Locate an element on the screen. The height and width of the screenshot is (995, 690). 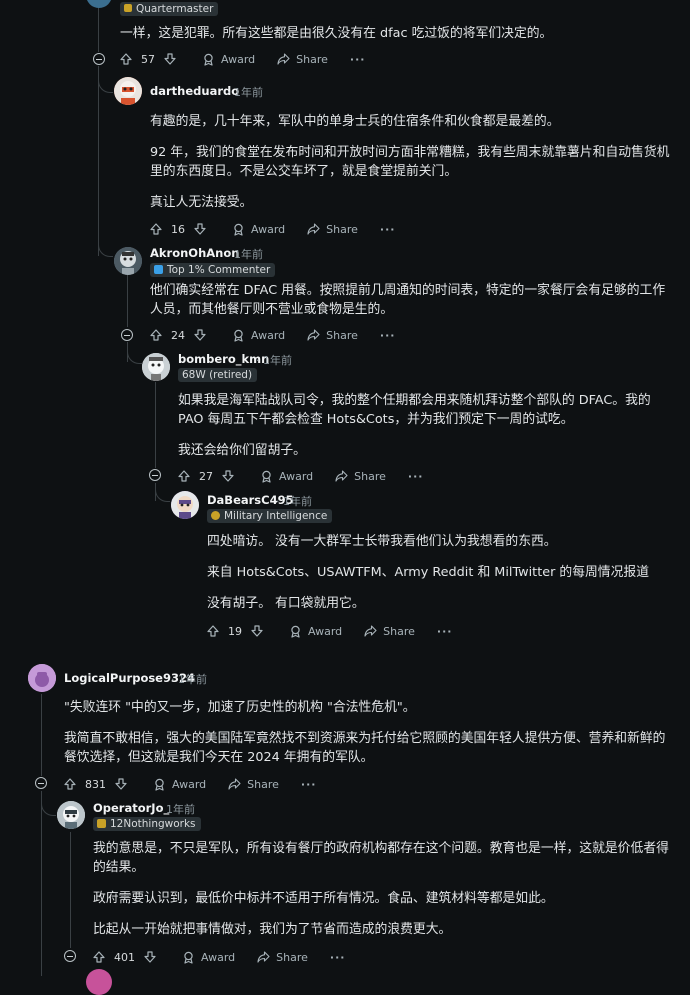
user-flair: Military Intelligence is located at coordinates (270, 516).